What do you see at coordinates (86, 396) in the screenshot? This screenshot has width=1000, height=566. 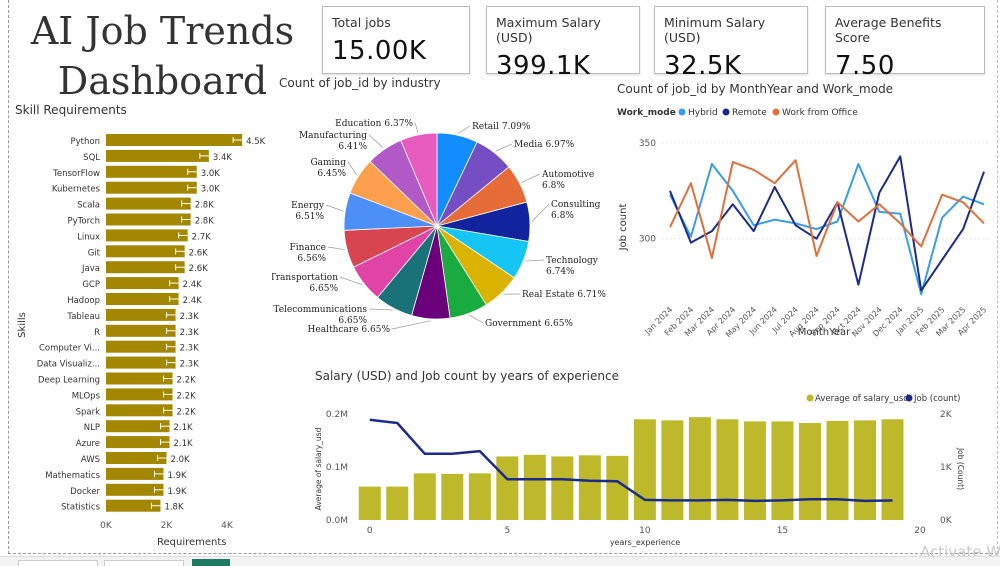 I see `skill-label: MLOps` at bounding box center [86, 396].